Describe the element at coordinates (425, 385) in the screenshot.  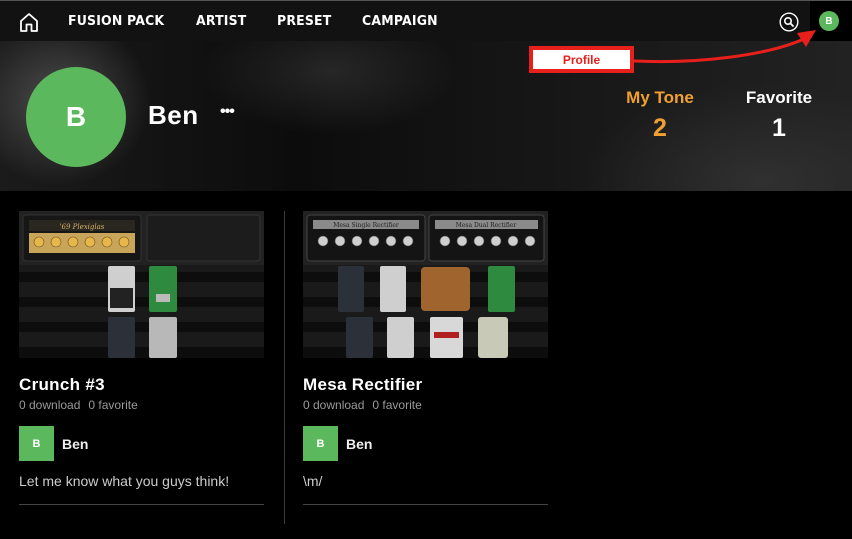
I see `tone-title: Mesa Rectifier` at that location.